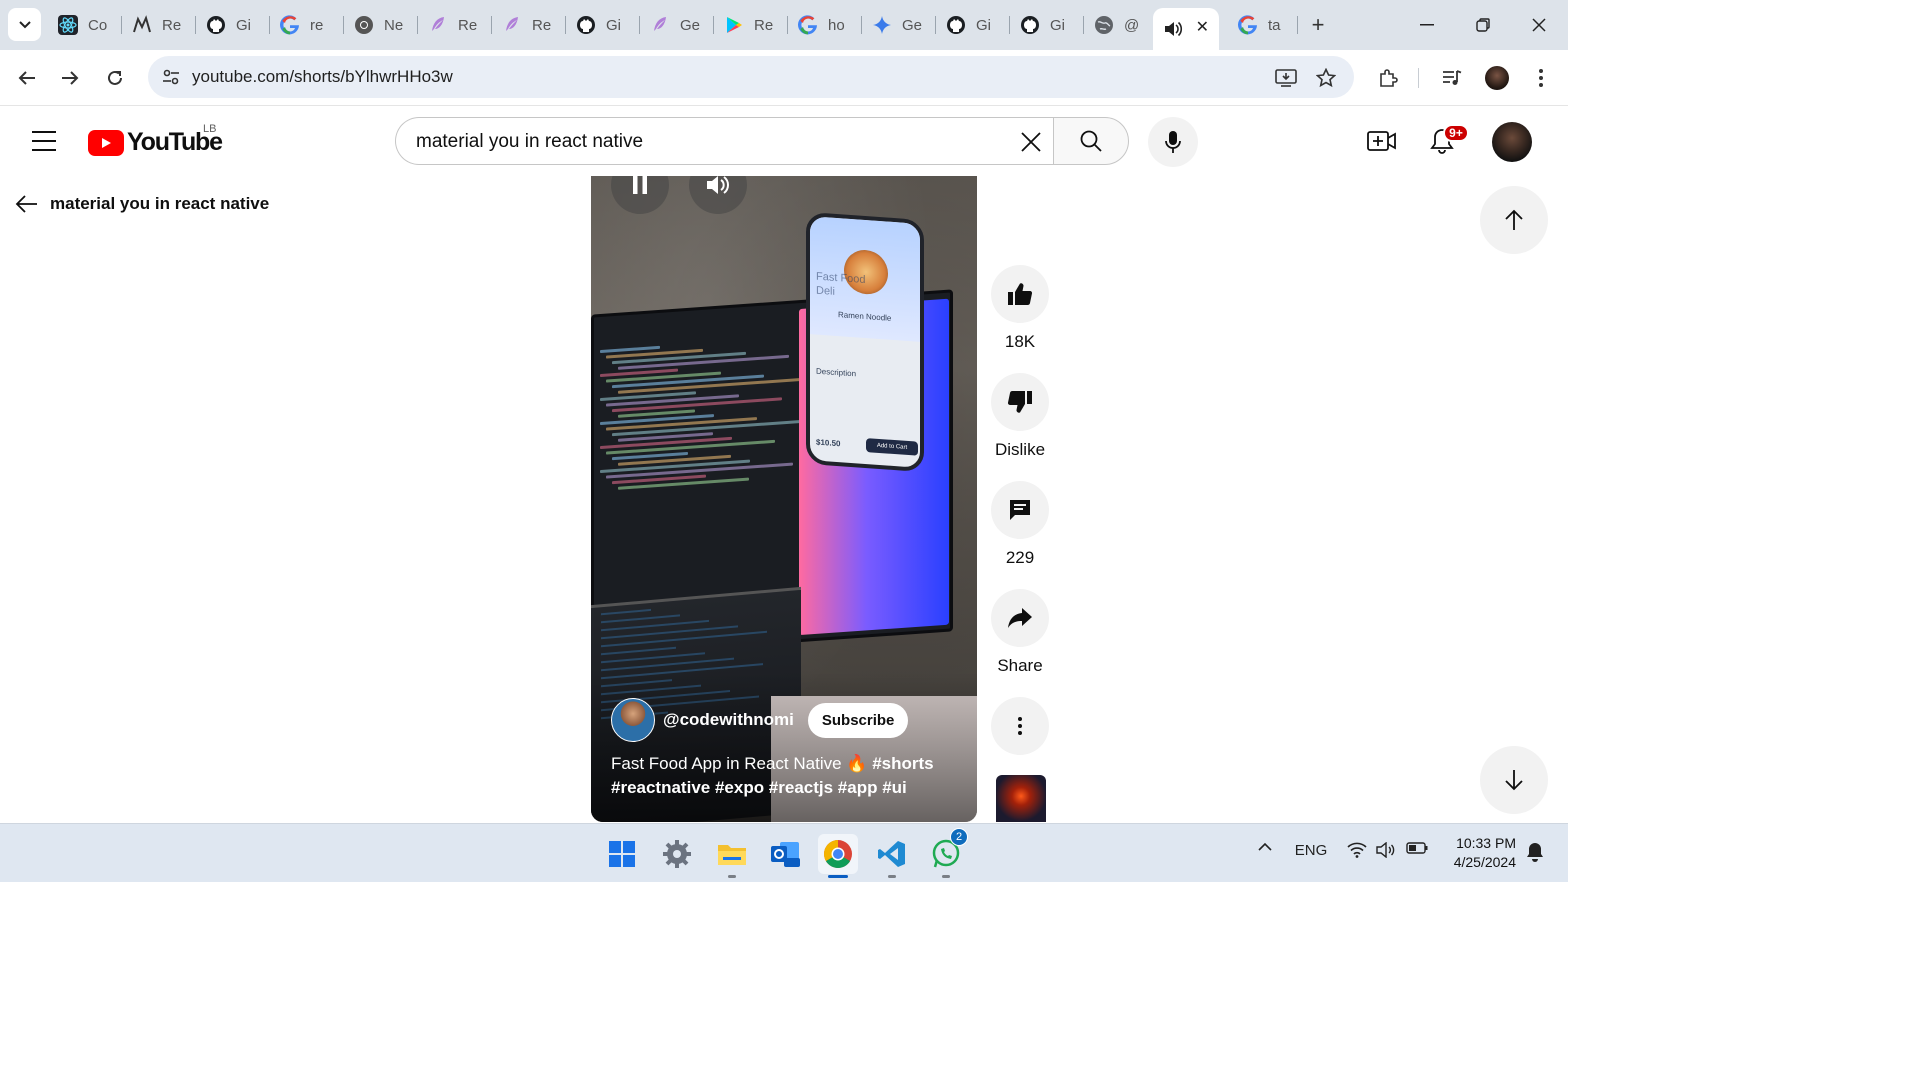 This screenshot has height=1080, width=1920. I want to click on subscribe-button: Subscribe, so click(858, 720).